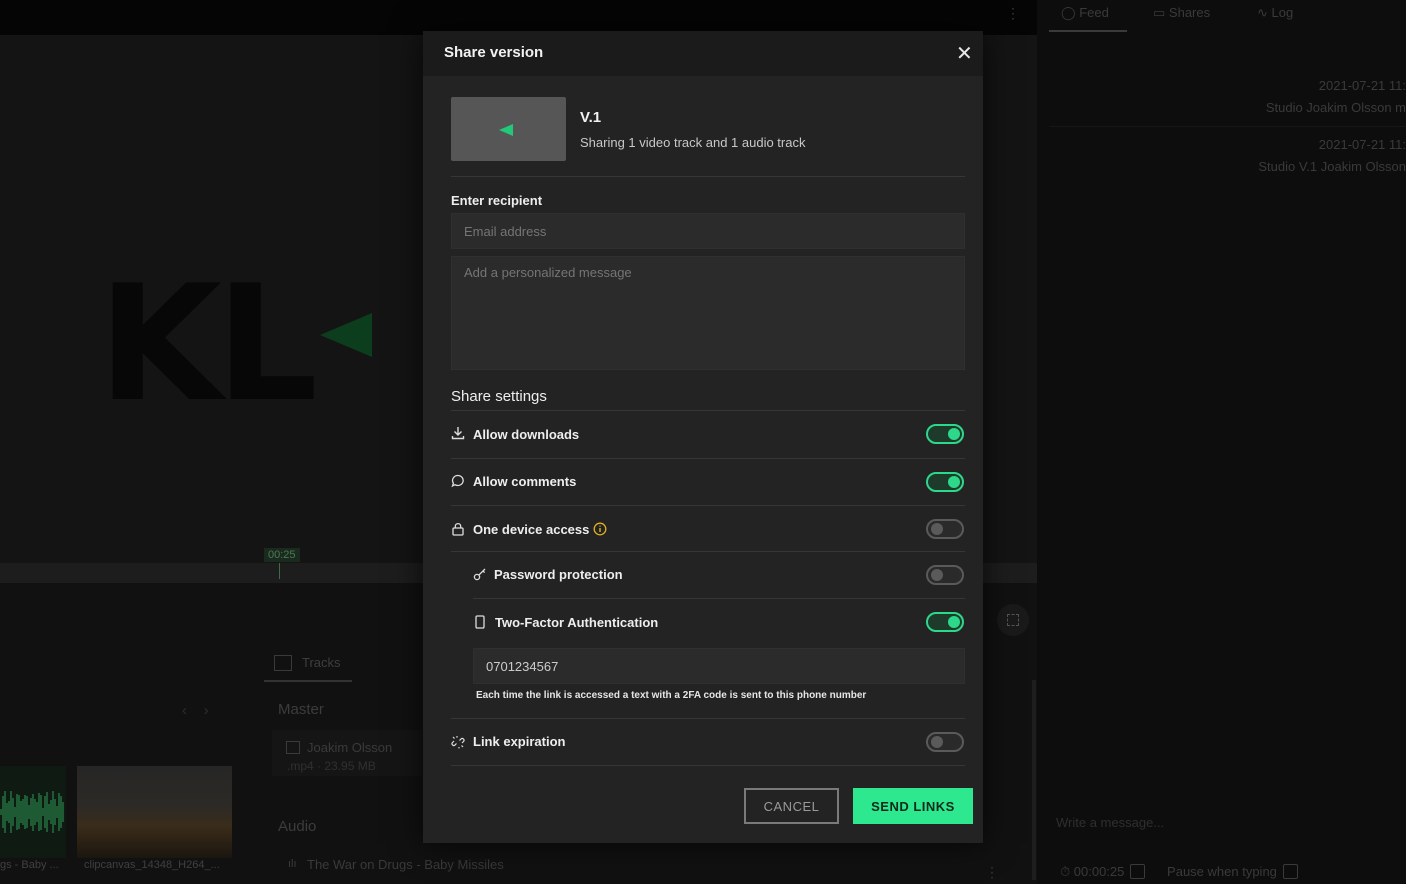 Image resolution: width=1406 pixels, height=884 pixels. What do you see at coordinates (184, 710) in the screenshot?
I see `chevron-left-icon: ‹` at bounding box center [184, 710].